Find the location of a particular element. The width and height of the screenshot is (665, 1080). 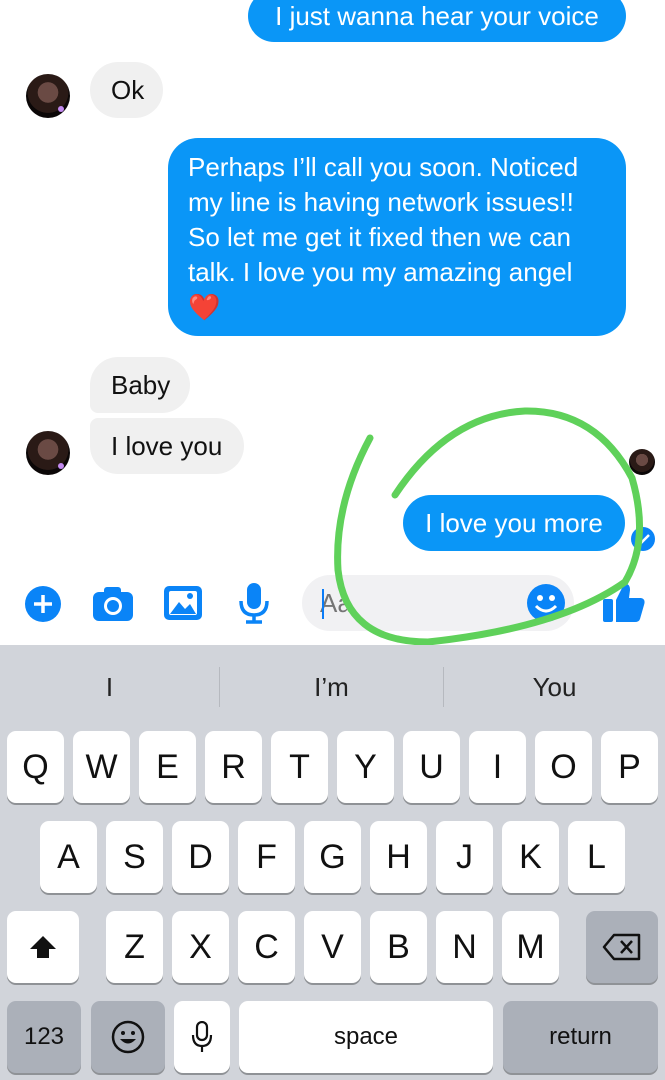

key-a: A is located at coordinates (68, 857).